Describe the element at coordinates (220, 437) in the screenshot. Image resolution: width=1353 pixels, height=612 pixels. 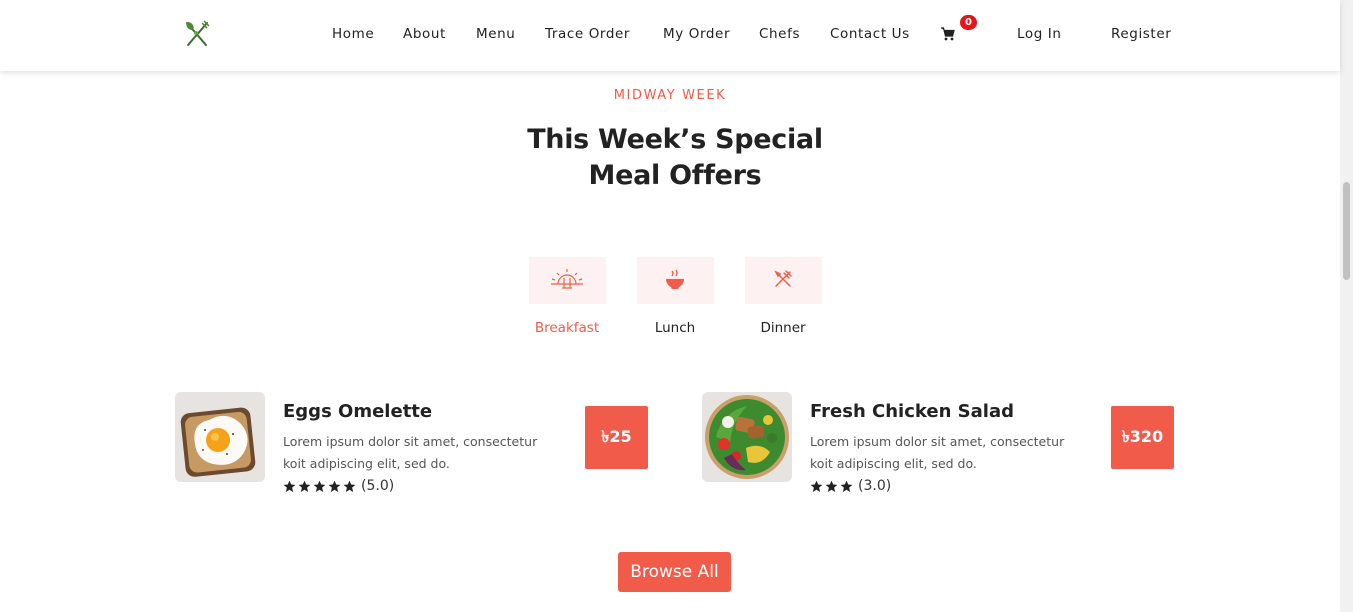
I see `eggs-omelette-image` at that location.